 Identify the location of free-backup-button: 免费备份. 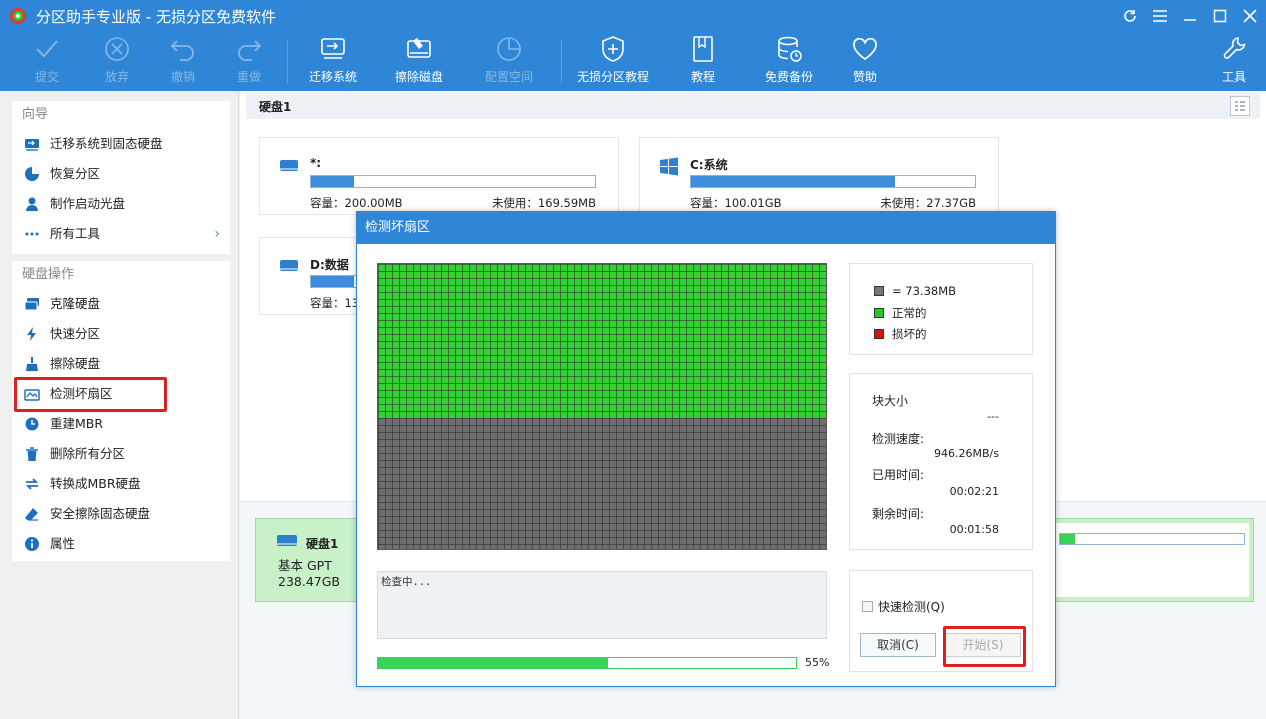
(789, 62).